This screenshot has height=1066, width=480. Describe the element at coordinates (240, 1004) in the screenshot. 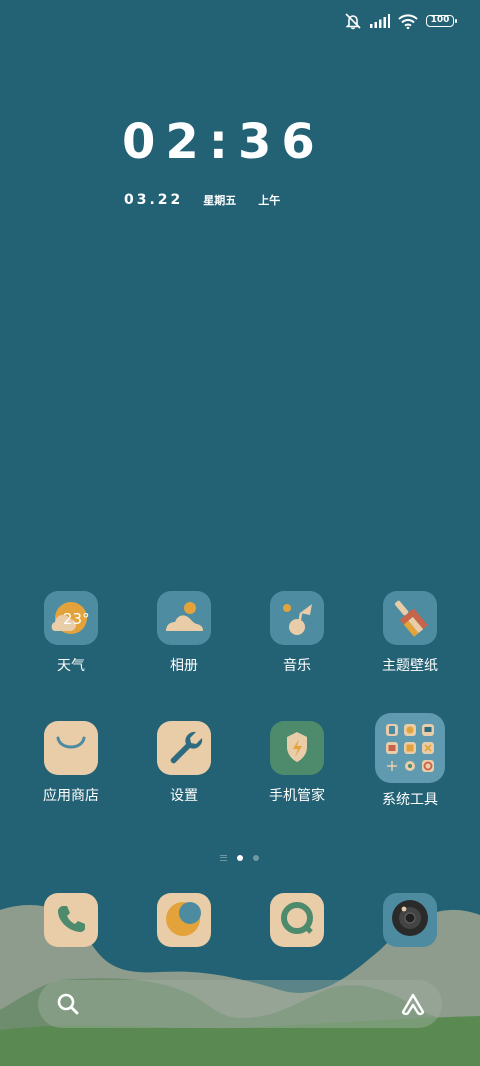

I see `search-bar` at that location.